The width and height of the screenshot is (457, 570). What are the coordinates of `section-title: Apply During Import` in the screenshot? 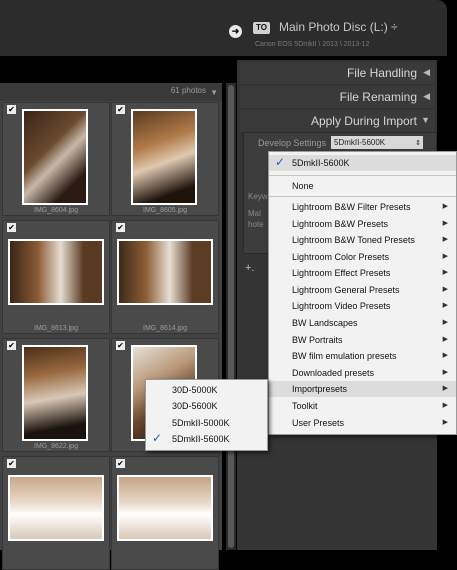 It's located at (363, 121).